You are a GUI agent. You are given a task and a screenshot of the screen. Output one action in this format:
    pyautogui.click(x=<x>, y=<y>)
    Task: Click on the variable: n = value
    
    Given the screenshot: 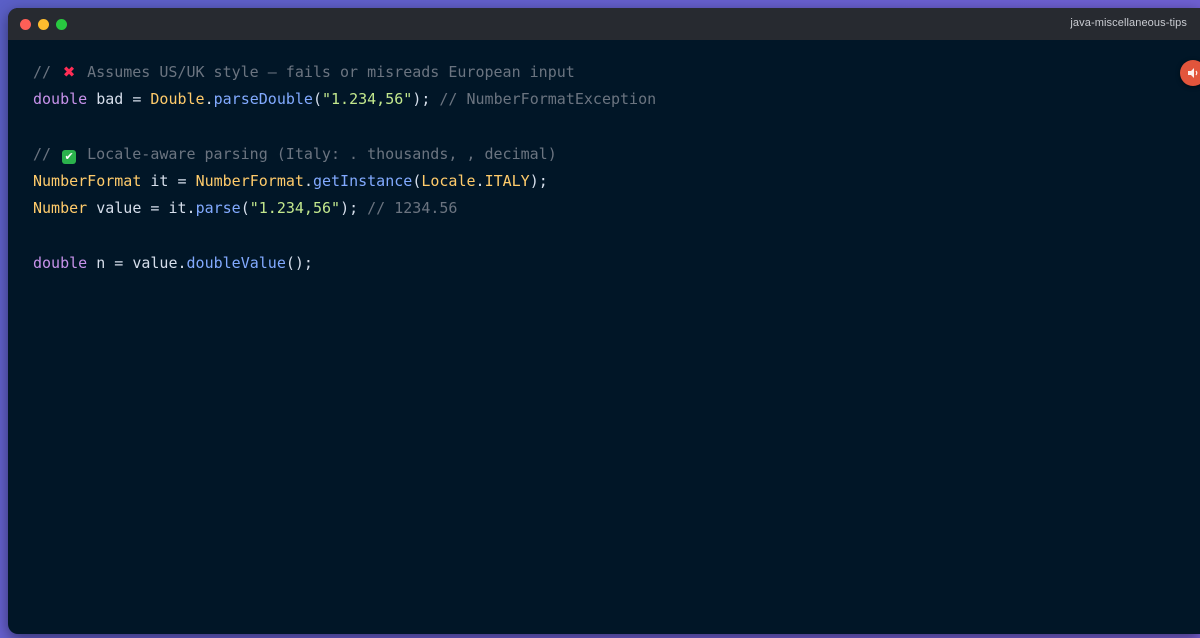 What is the action you would take?
    pyautogui.click(x=132, y=263)
    